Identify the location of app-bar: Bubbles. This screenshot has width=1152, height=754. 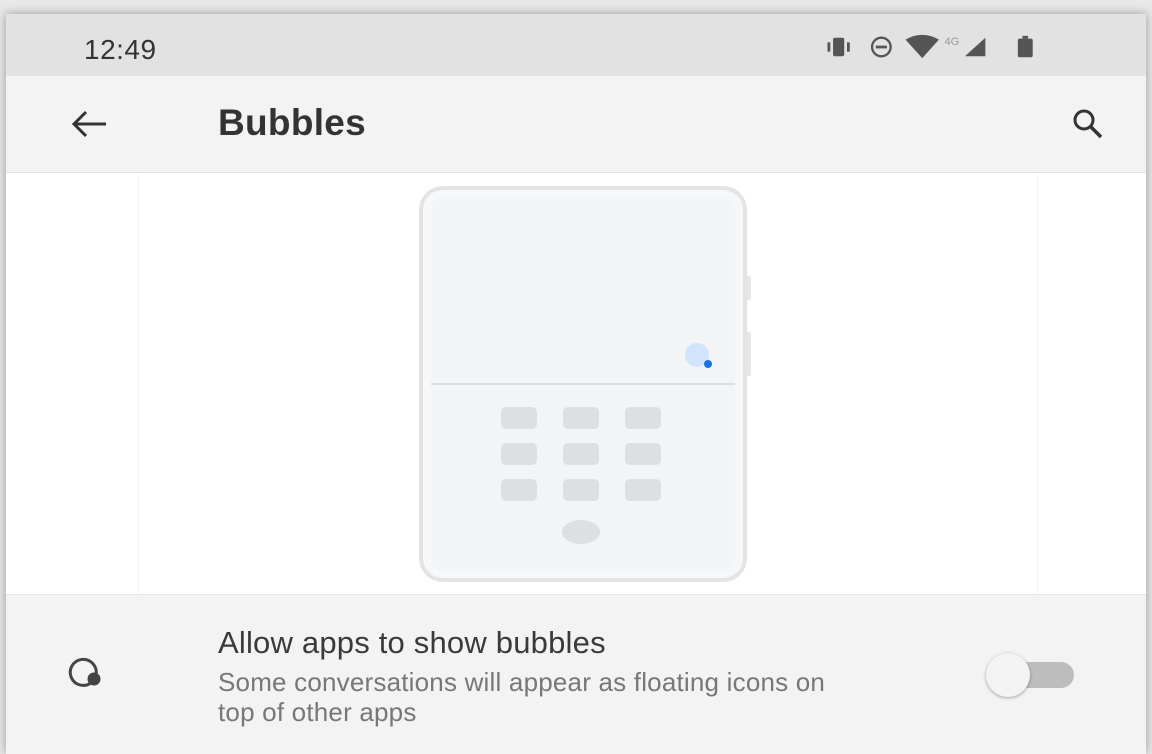
(576, 124).